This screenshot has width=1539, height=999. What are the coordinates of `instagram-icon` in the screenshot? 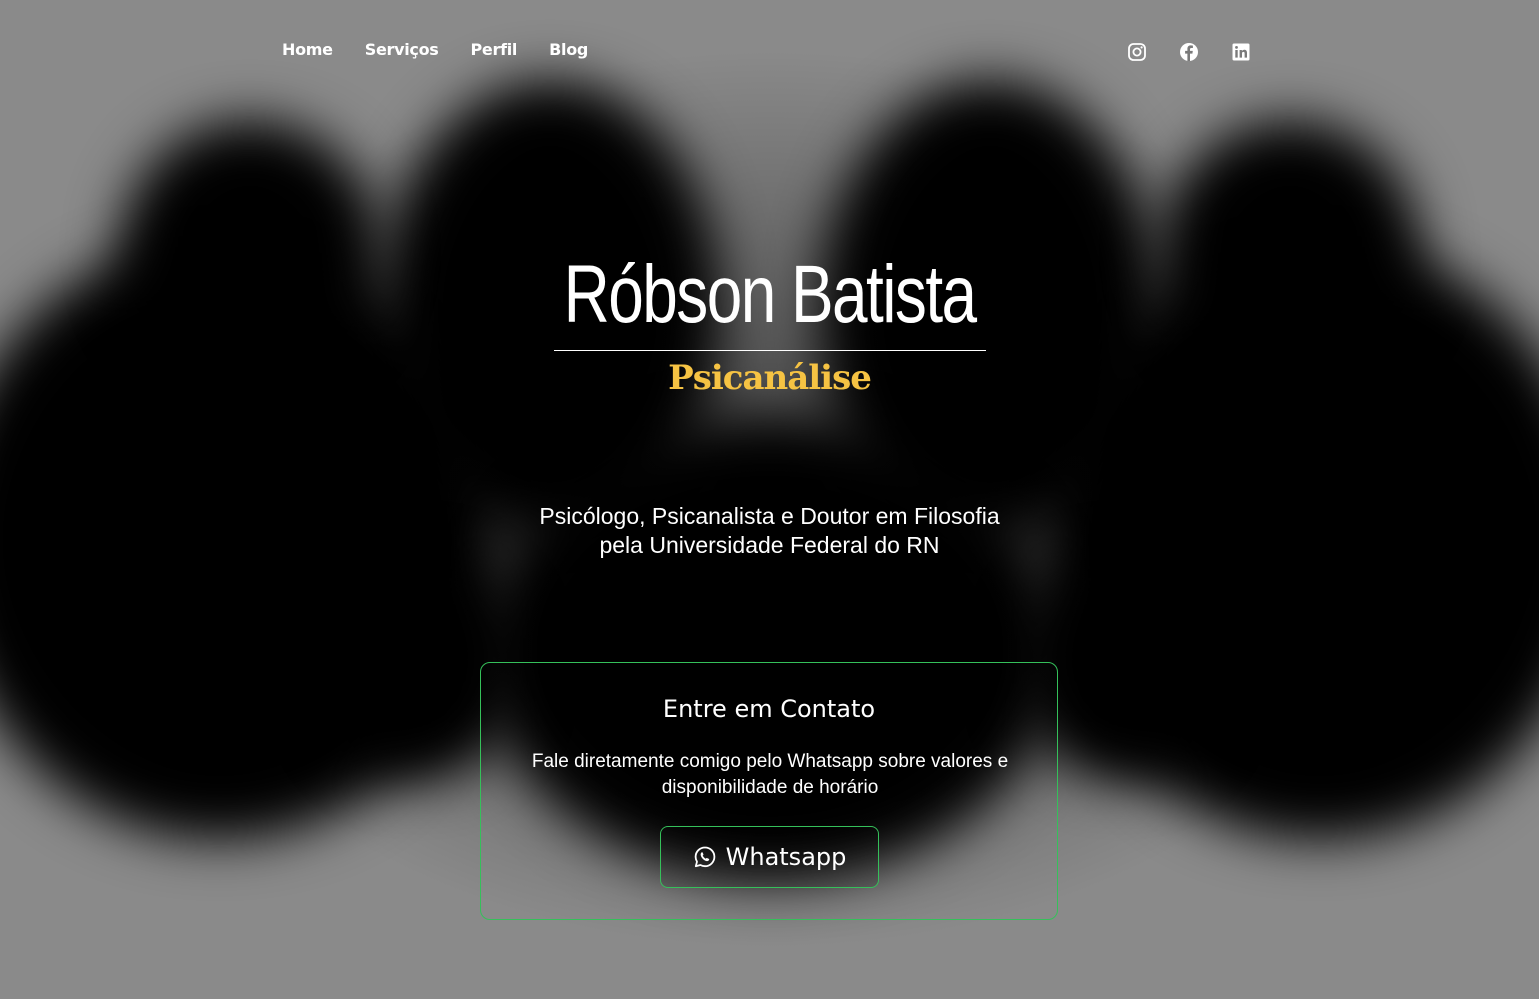 It's located at (1137, 52).